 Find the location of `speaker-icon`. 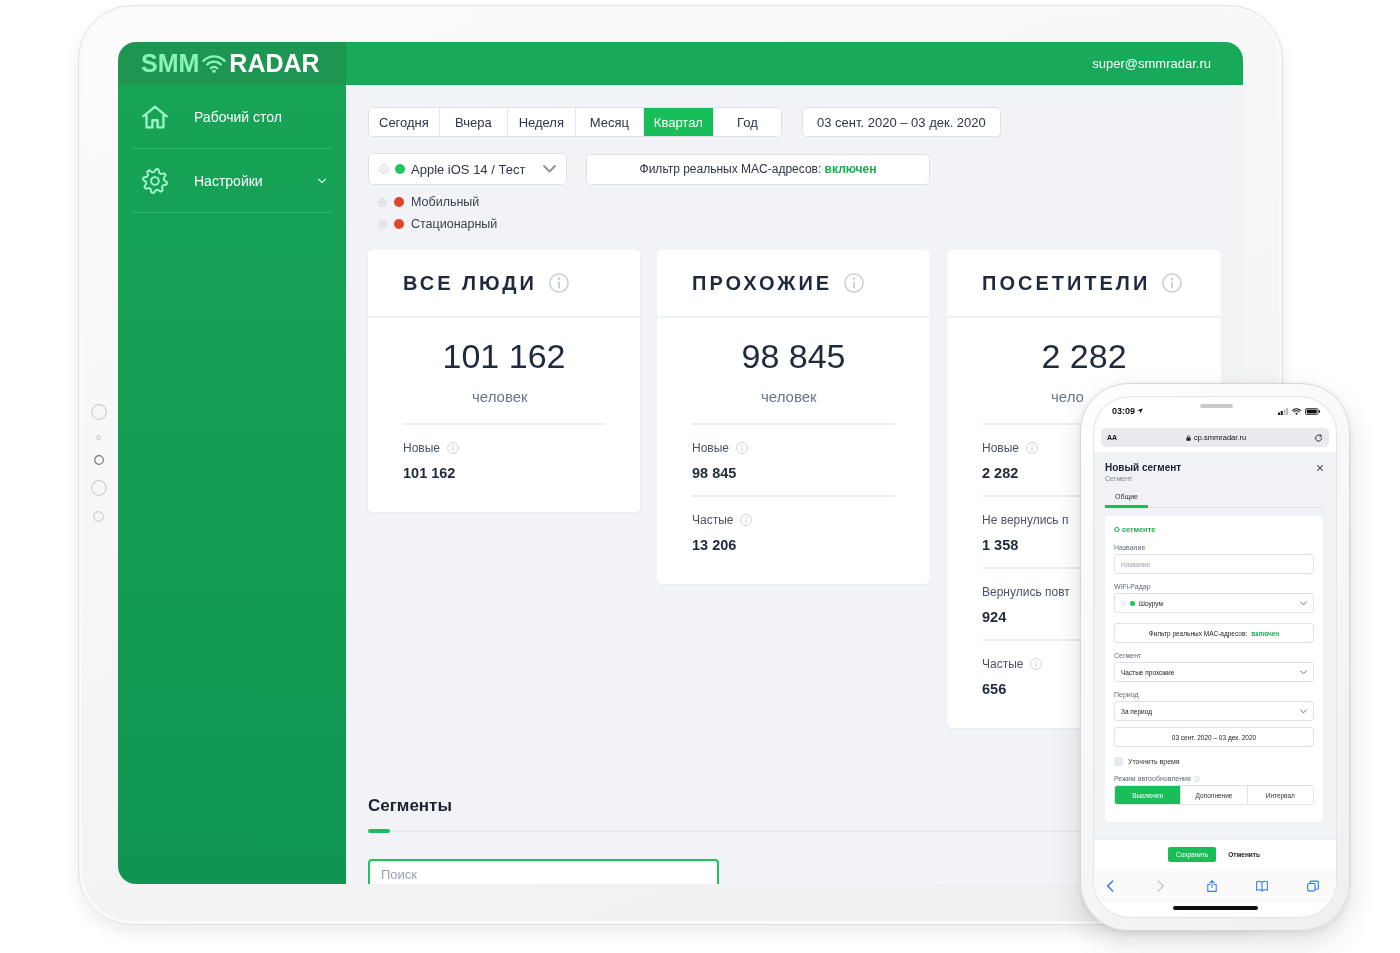

speaker-icon is located at coordinates (1216, 406).